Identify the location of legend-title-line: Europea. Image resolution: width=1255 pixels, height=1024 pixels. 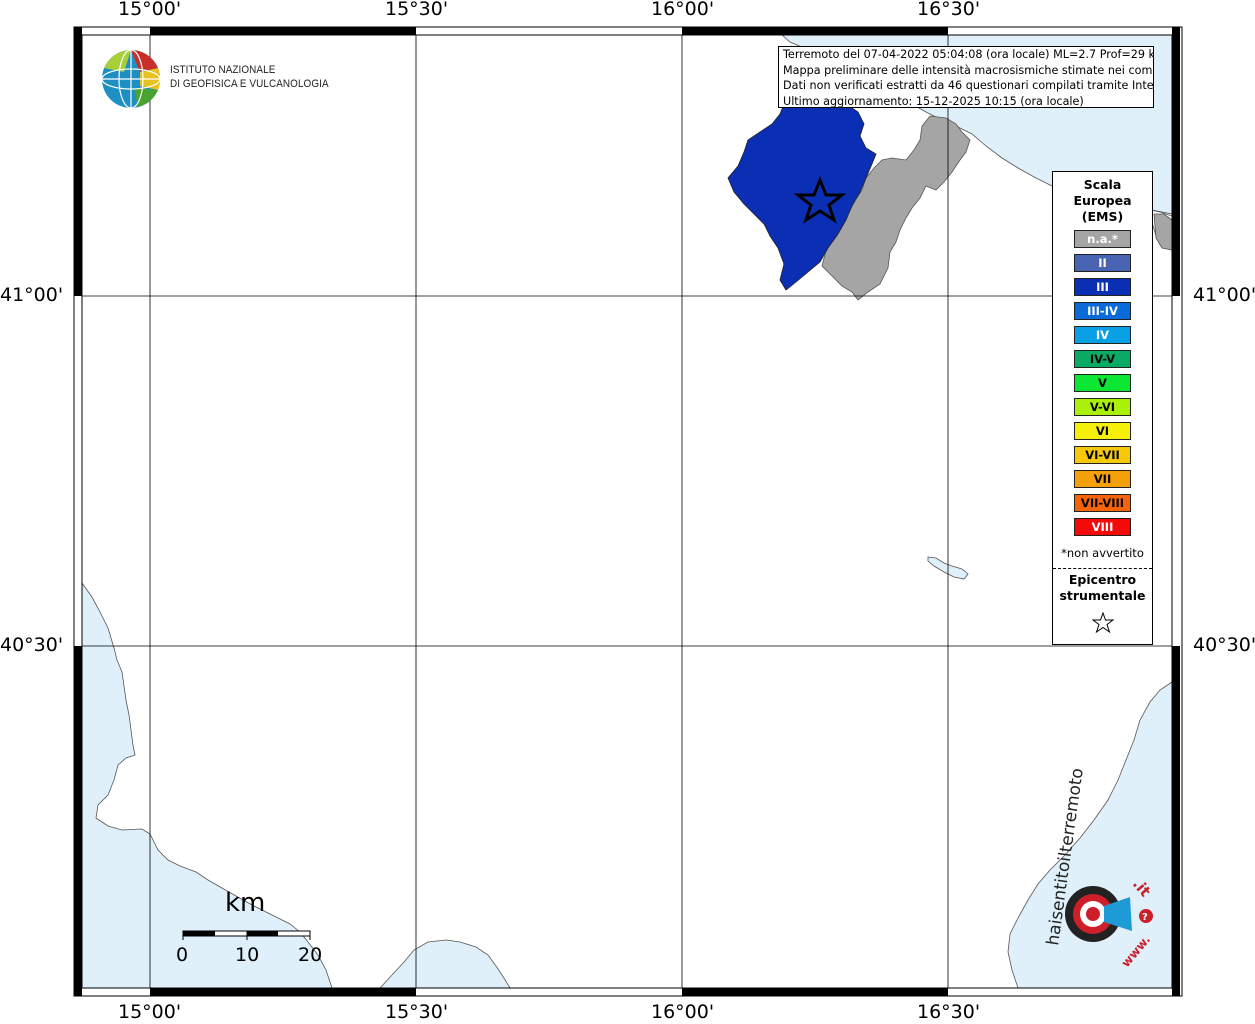
(1102, 200).